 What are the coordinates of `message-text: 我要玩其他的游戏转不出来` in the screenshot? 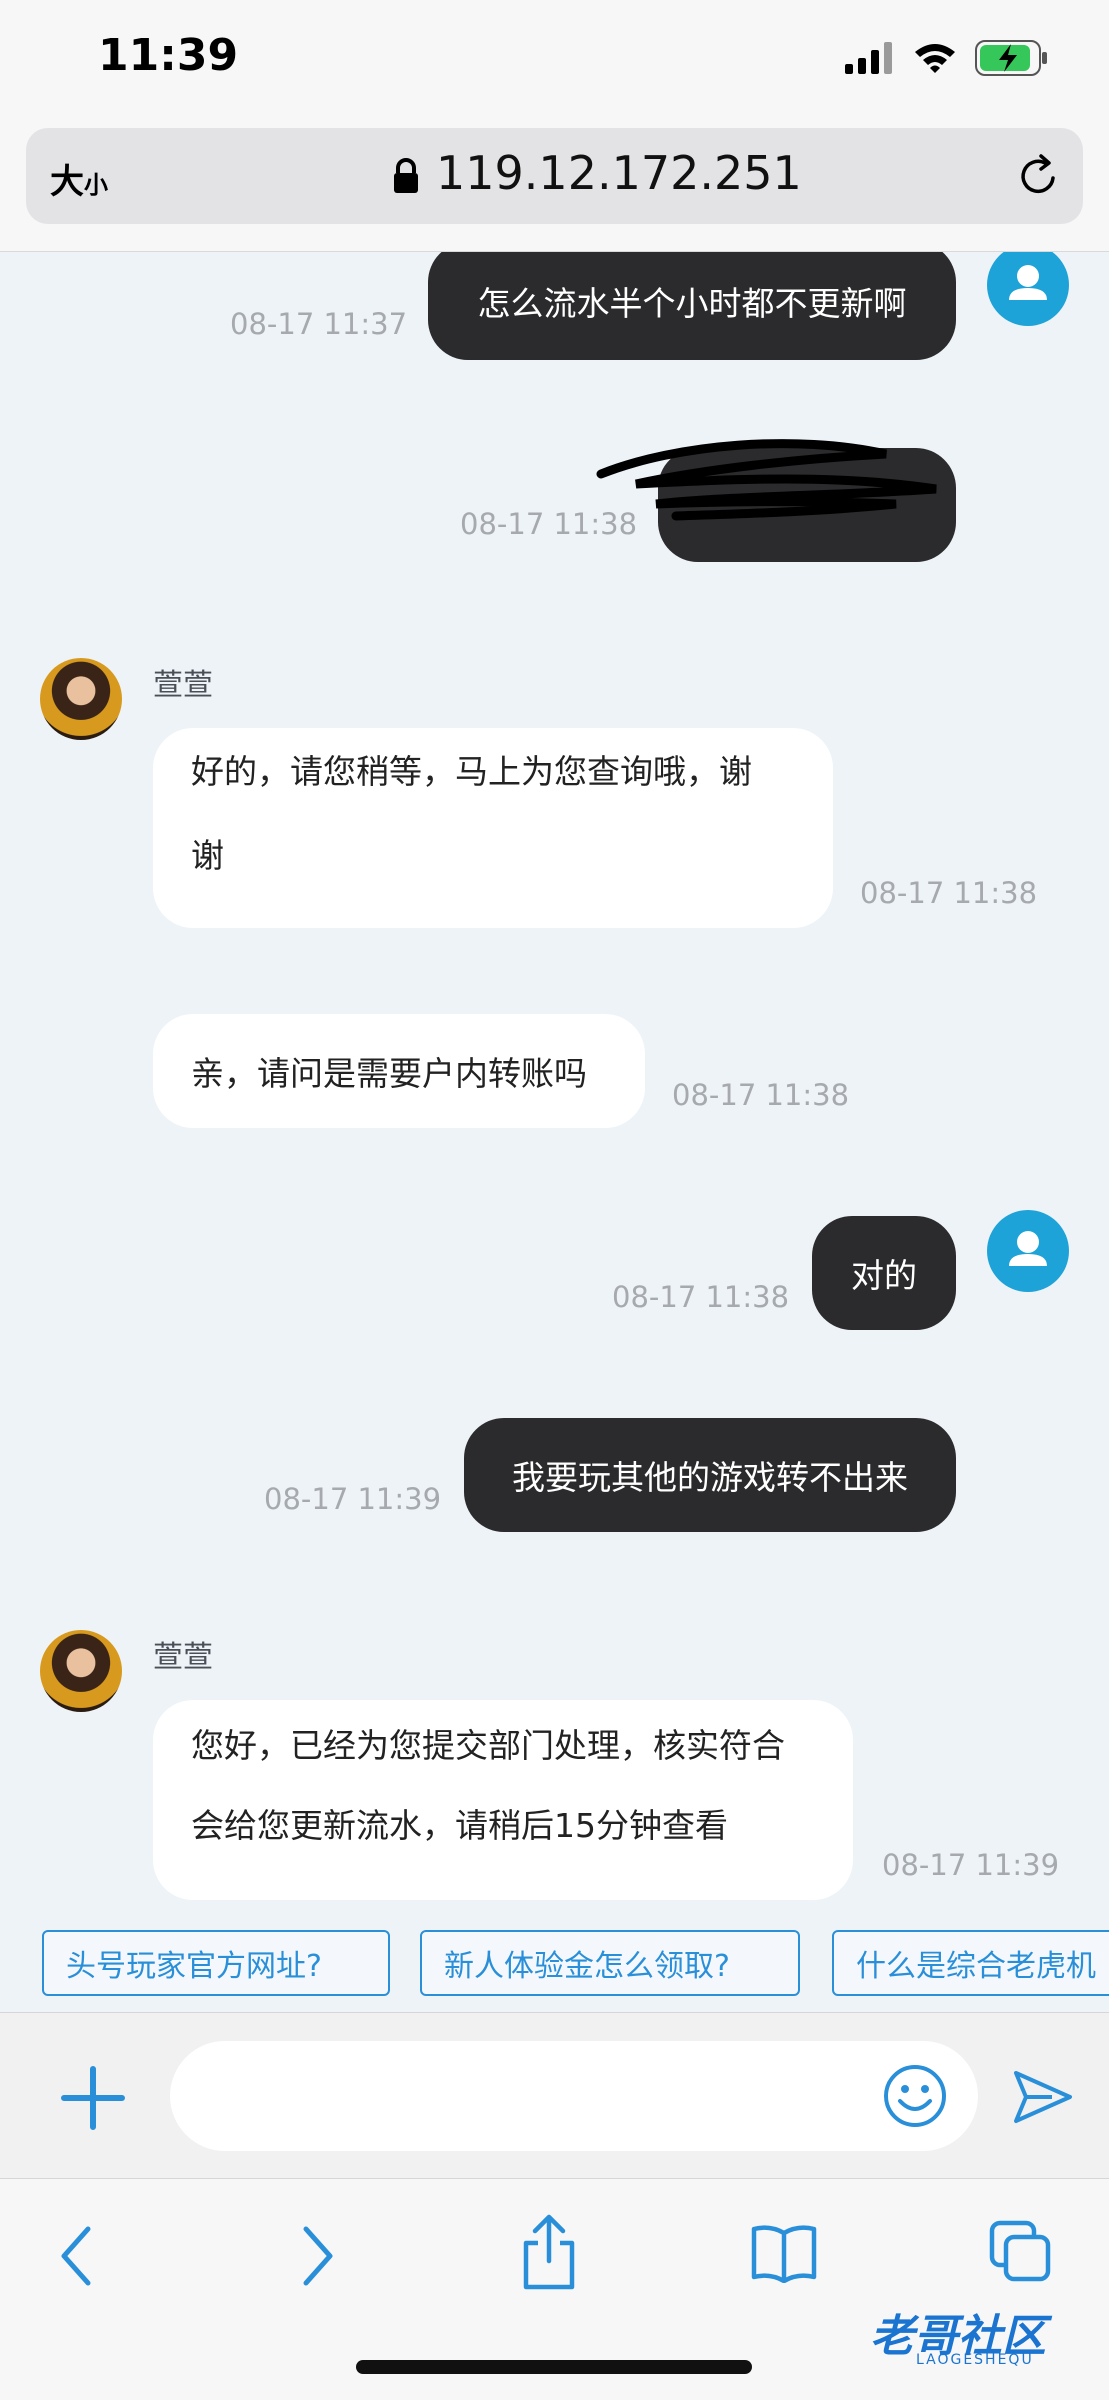 It's located at (710, 1477).